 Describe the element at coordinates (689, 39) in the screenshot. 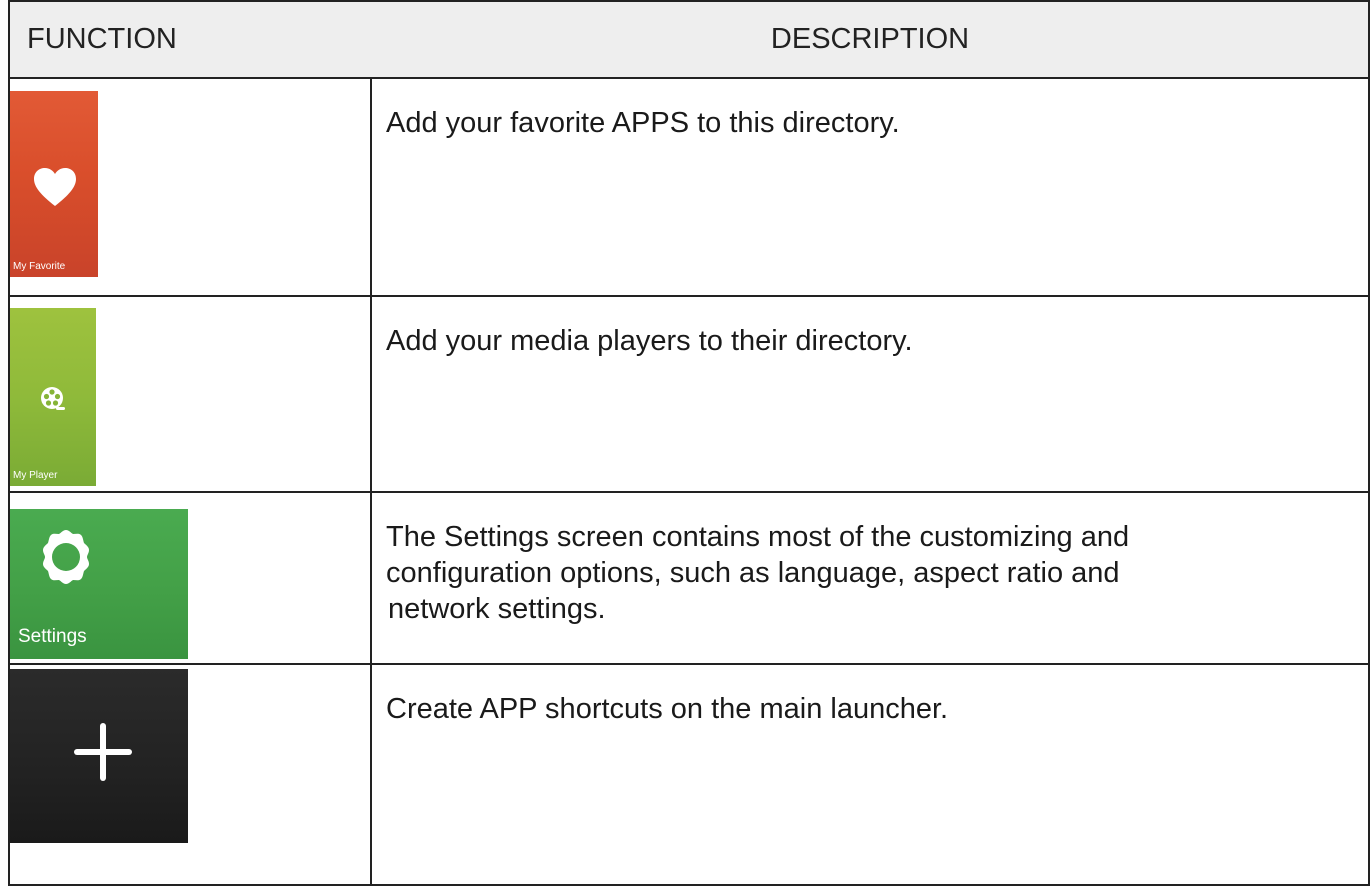

I see `table-header-row: FUNCTION DESCRIPTION` at that location.